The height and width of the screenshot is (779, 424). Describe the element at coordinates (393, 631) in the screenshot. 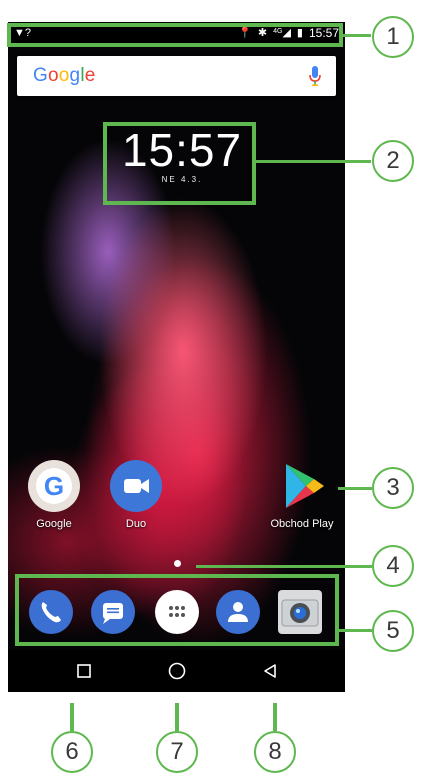

I see `callout-5: 5` at that location.